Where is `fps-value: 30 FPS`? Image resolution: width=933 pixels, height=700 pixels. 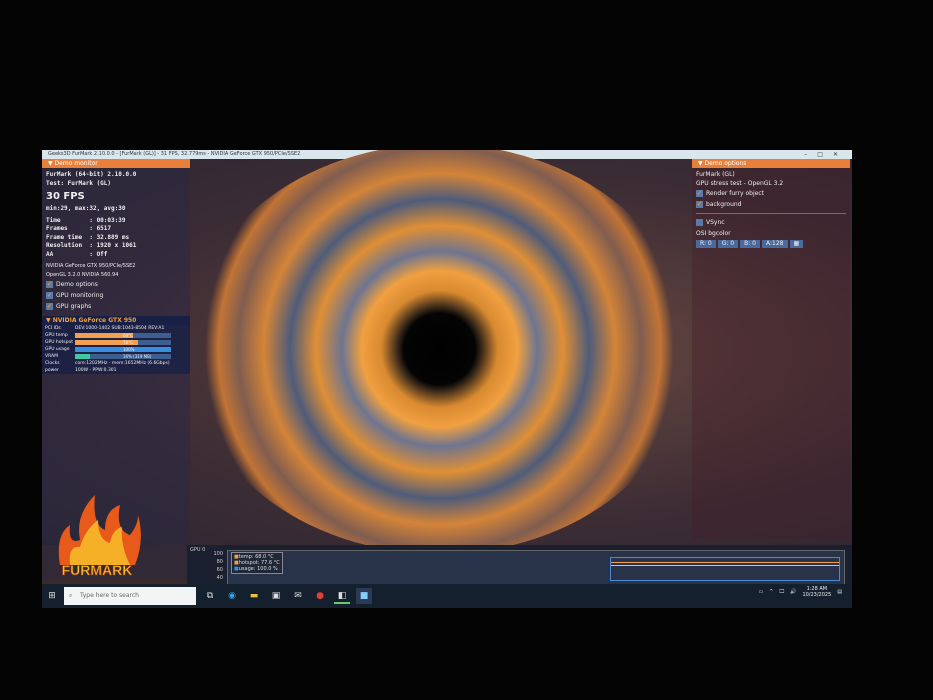
fps-value: 30 FPS is located at coordinates (65, 196).